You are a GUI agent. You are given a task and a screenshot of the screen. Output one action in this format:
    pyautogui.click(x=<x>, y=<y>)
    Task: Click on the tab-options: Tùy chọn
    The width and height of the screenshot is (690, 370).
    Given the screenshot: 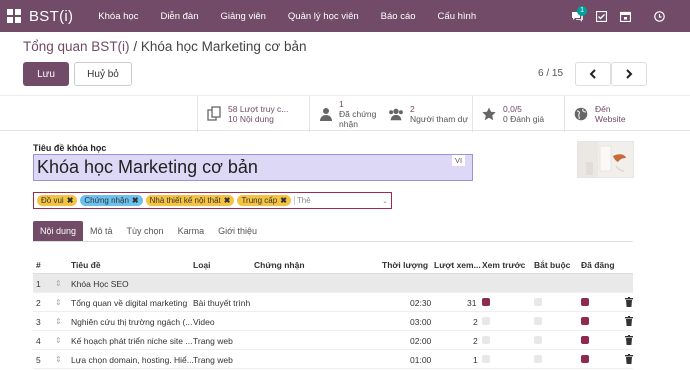 What is the action you would take?
    pyautogui.click(x=145, y=231)
    